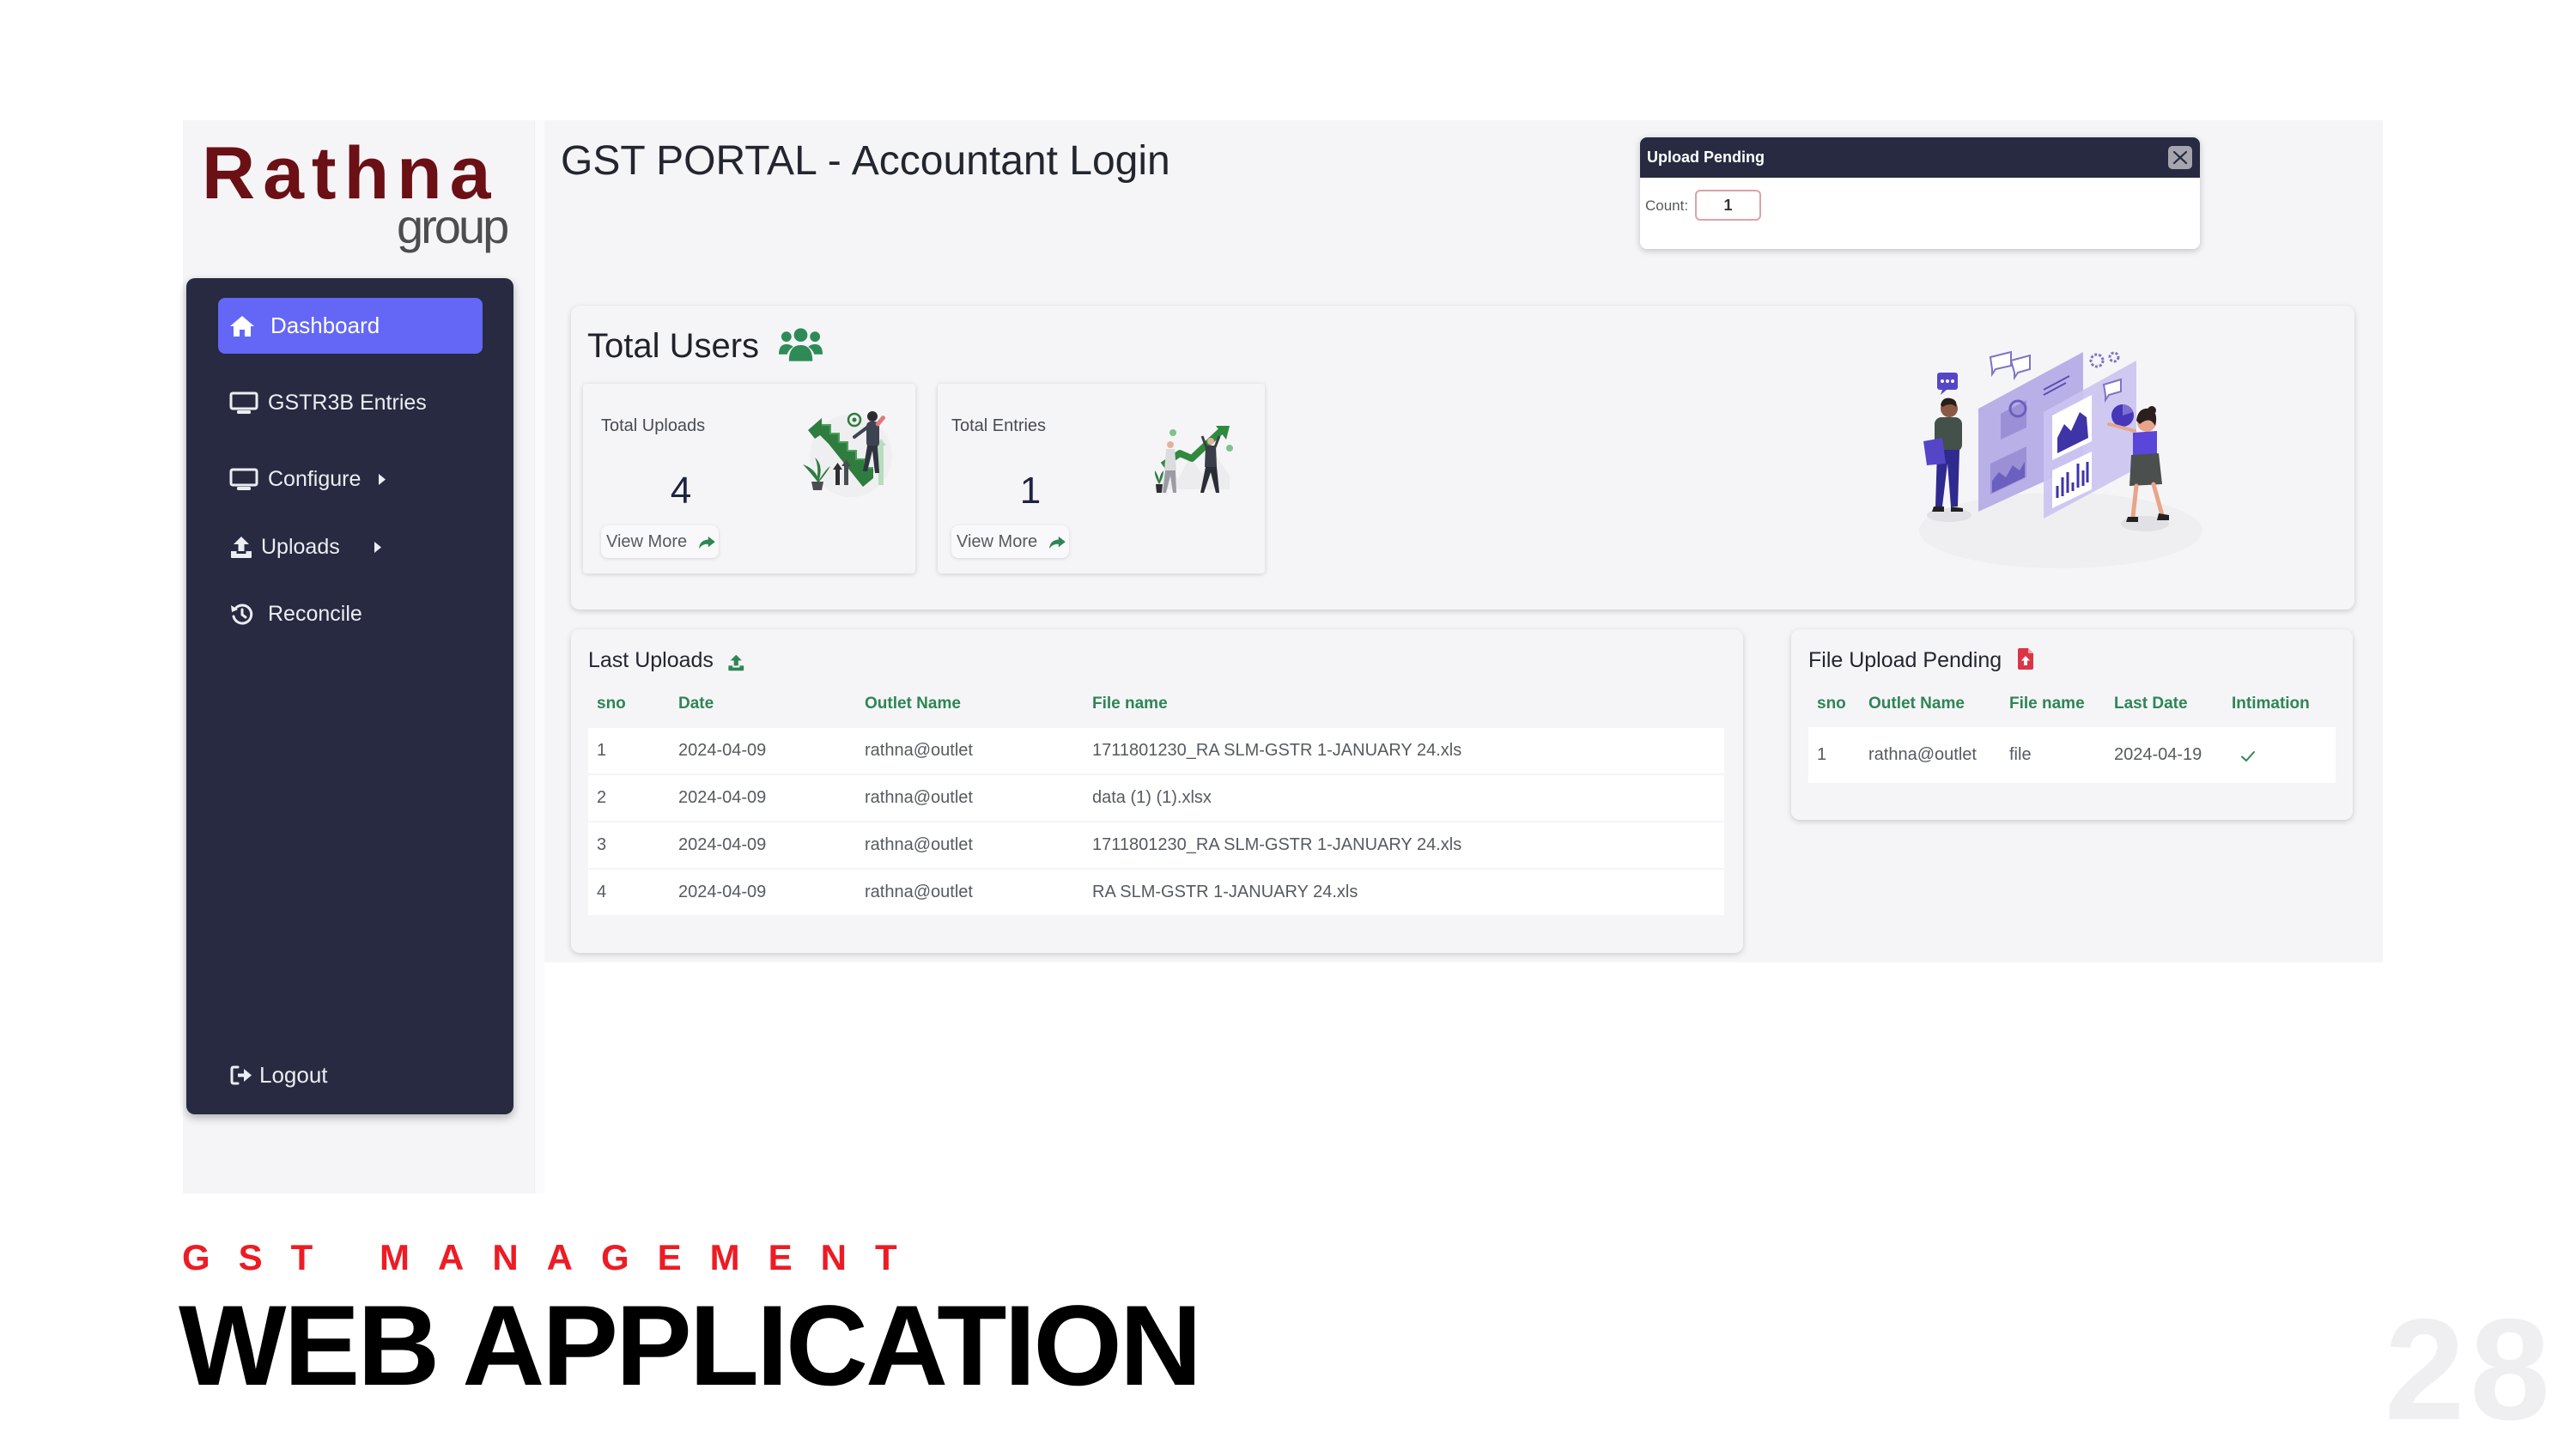  I want to click on sidebar-item-label: Configure, so click(314, 479).